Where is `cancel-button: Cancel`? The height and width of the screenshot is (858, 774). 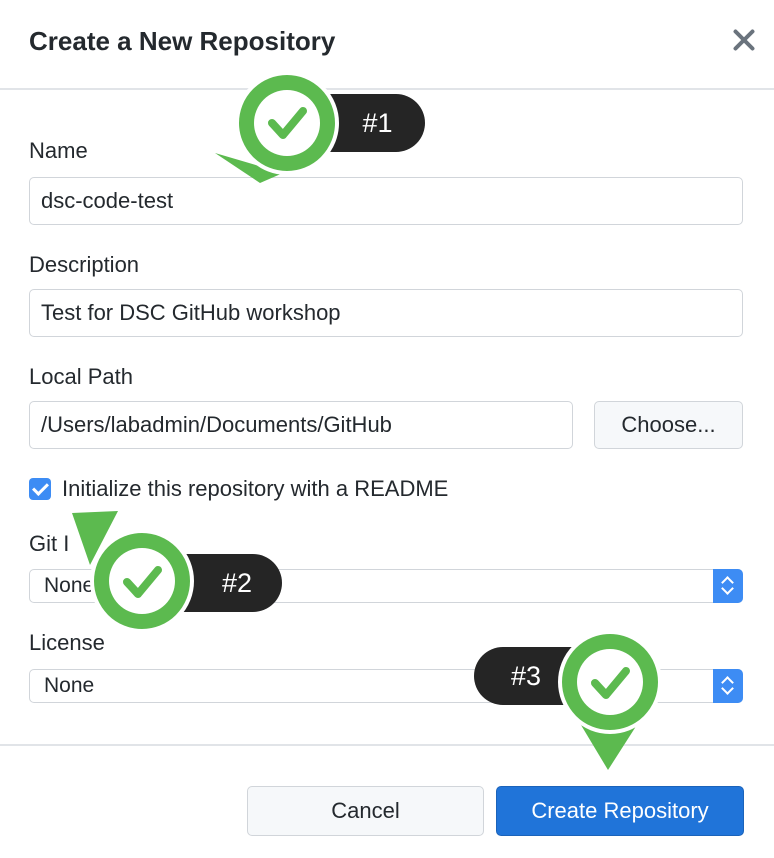 cancel-button: Cancel is located at coordinates (365, 811).